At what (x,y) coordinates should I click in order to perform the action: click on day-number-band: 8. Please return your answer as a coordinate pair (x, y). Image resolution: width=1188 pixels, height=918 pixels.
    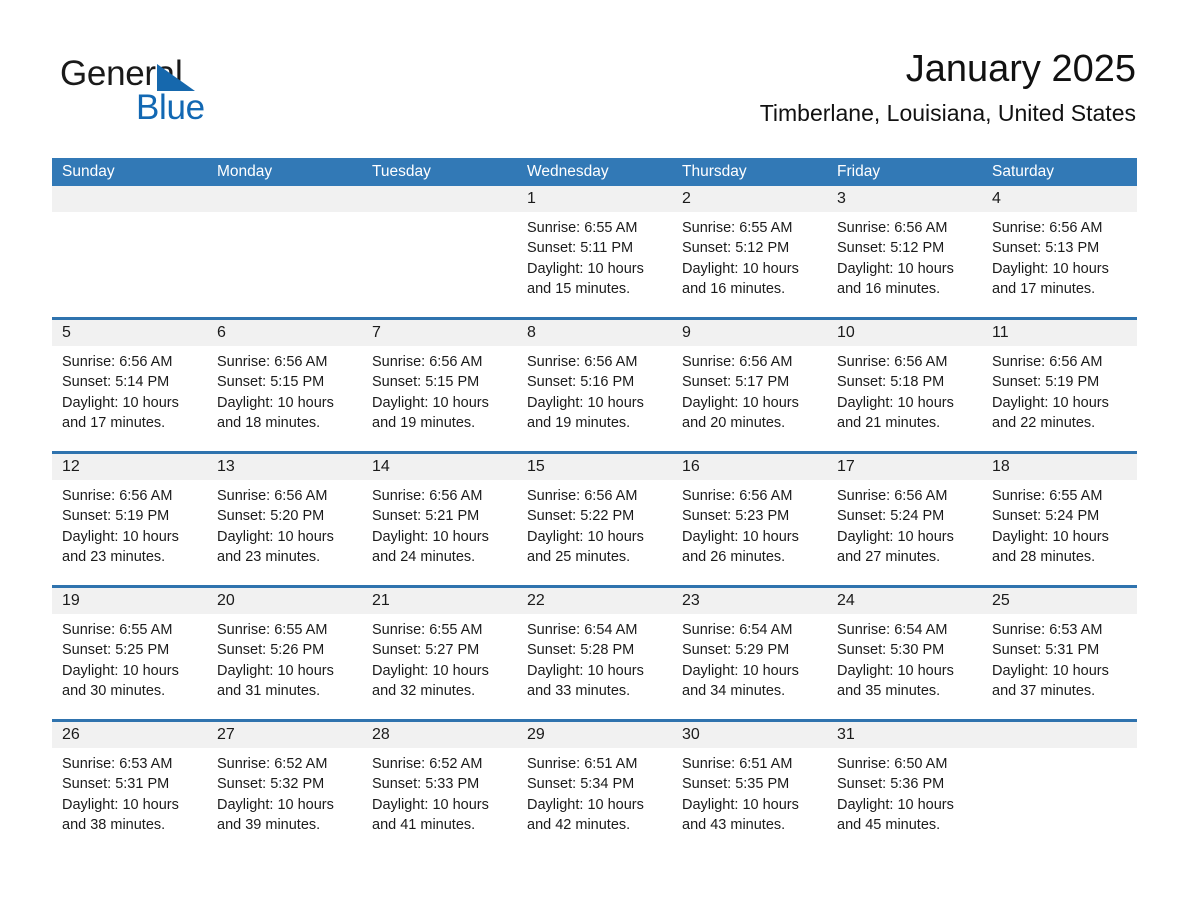
    Looking at the image, I should click on (594, 333).